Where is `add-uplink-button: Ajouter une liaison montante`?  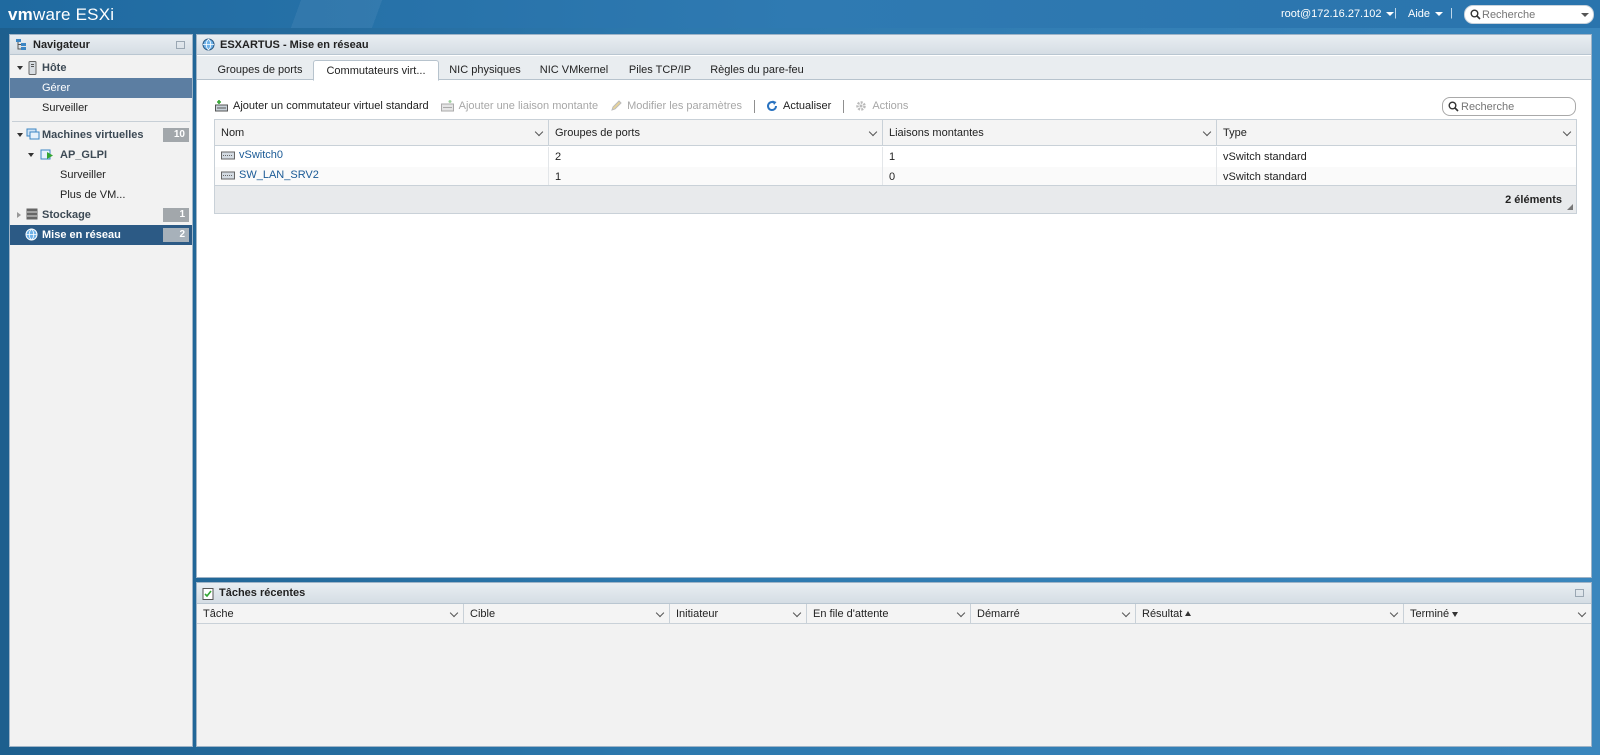
add-uplink-button: Ajouter une liaison montante is located at coordinates (519, 106).